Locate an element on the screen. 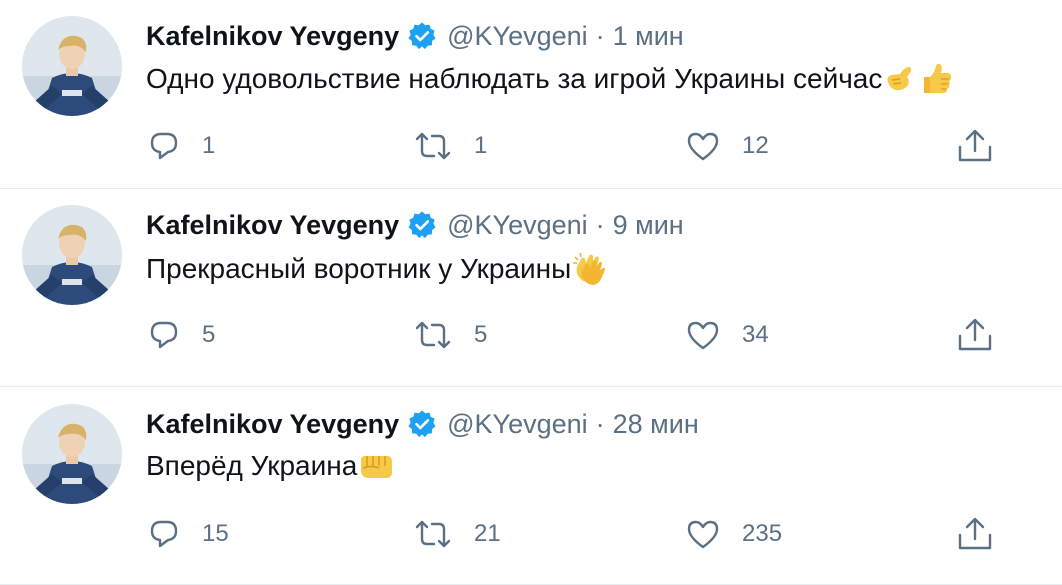  retweet-button: 5 is located at coordinates (450, 335).